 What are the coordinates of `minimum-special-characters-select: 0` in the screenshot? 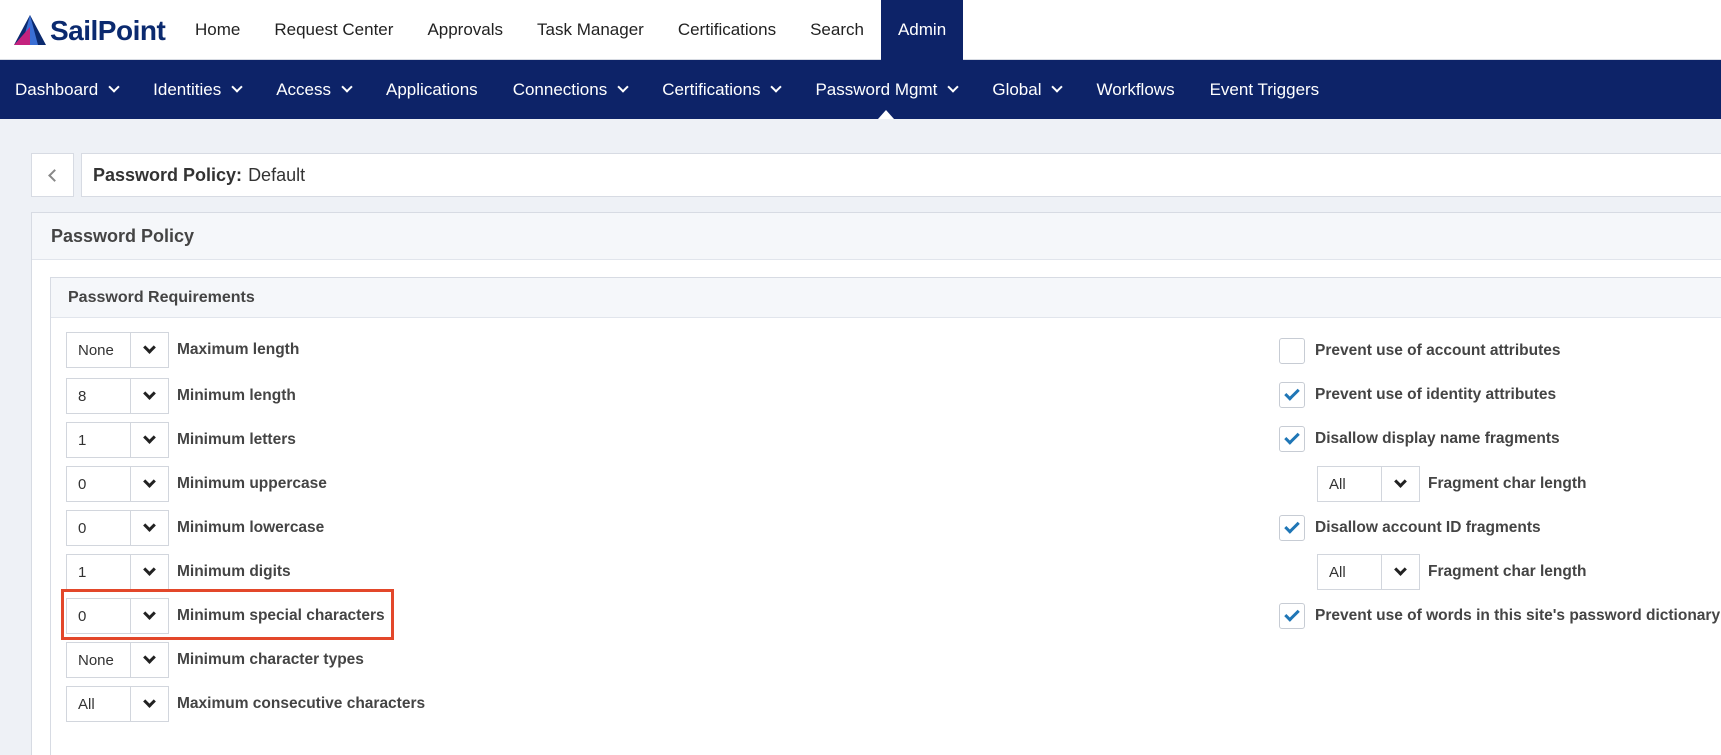 It's located at (117, 616).